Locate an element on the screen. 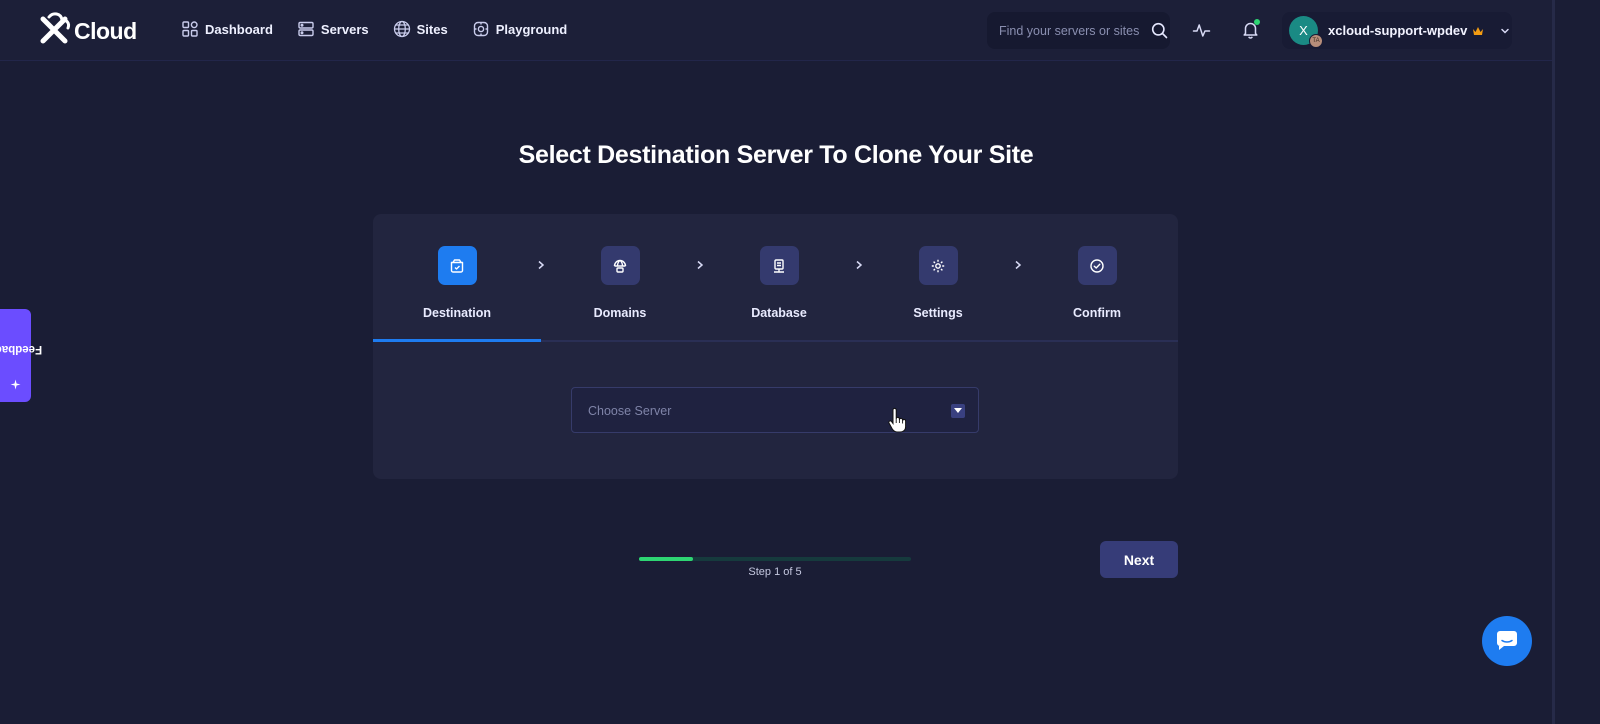 The height and width of the screenshot is (724, 1600). step-confirm-icon-box is located at coordinates (1097, 265).